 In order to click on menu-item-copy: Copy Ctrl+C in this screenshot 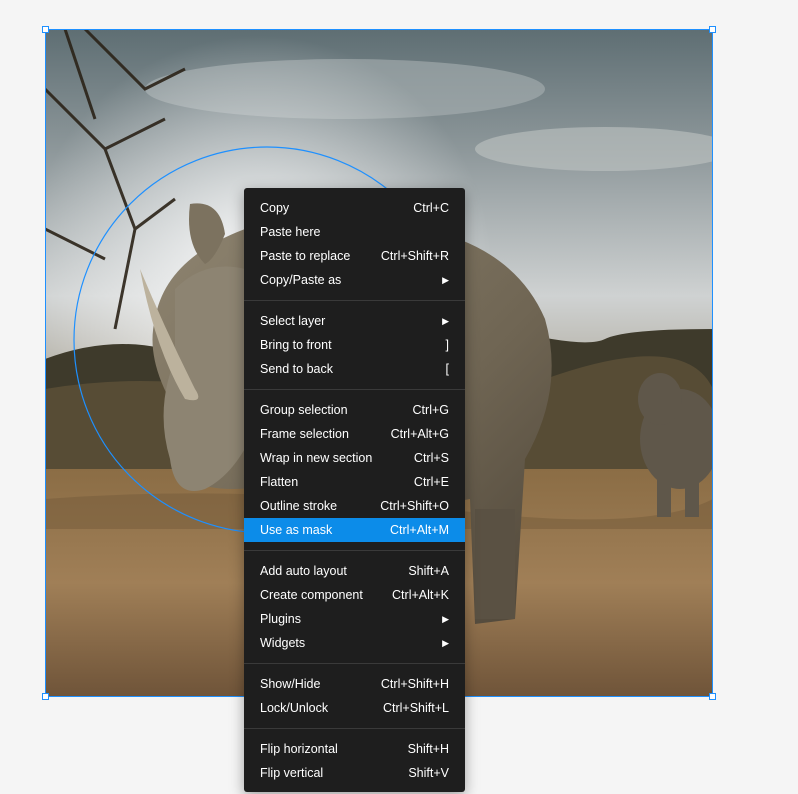, I will do `click(354, 208)`.